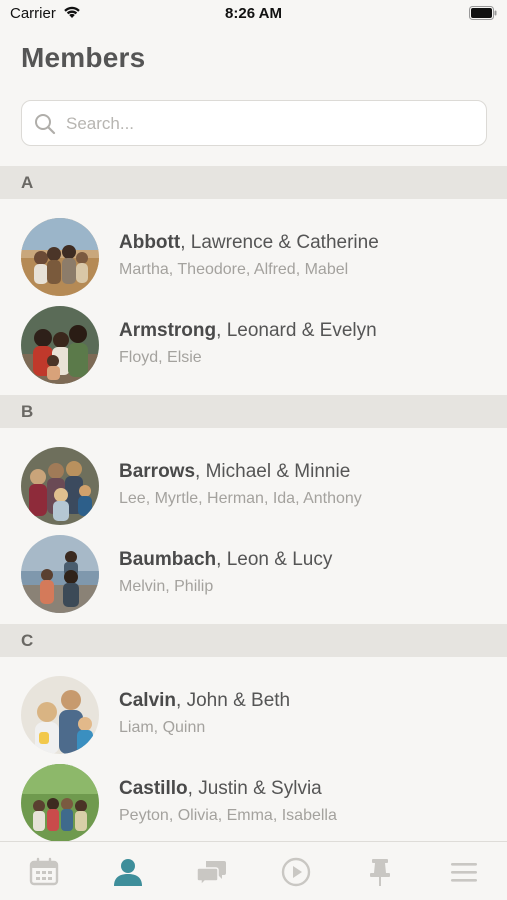 Image resolution: width=507 pixels, height=900 pixels. I want to click on member-parents: Leon & Lucy, so click(279, 559).